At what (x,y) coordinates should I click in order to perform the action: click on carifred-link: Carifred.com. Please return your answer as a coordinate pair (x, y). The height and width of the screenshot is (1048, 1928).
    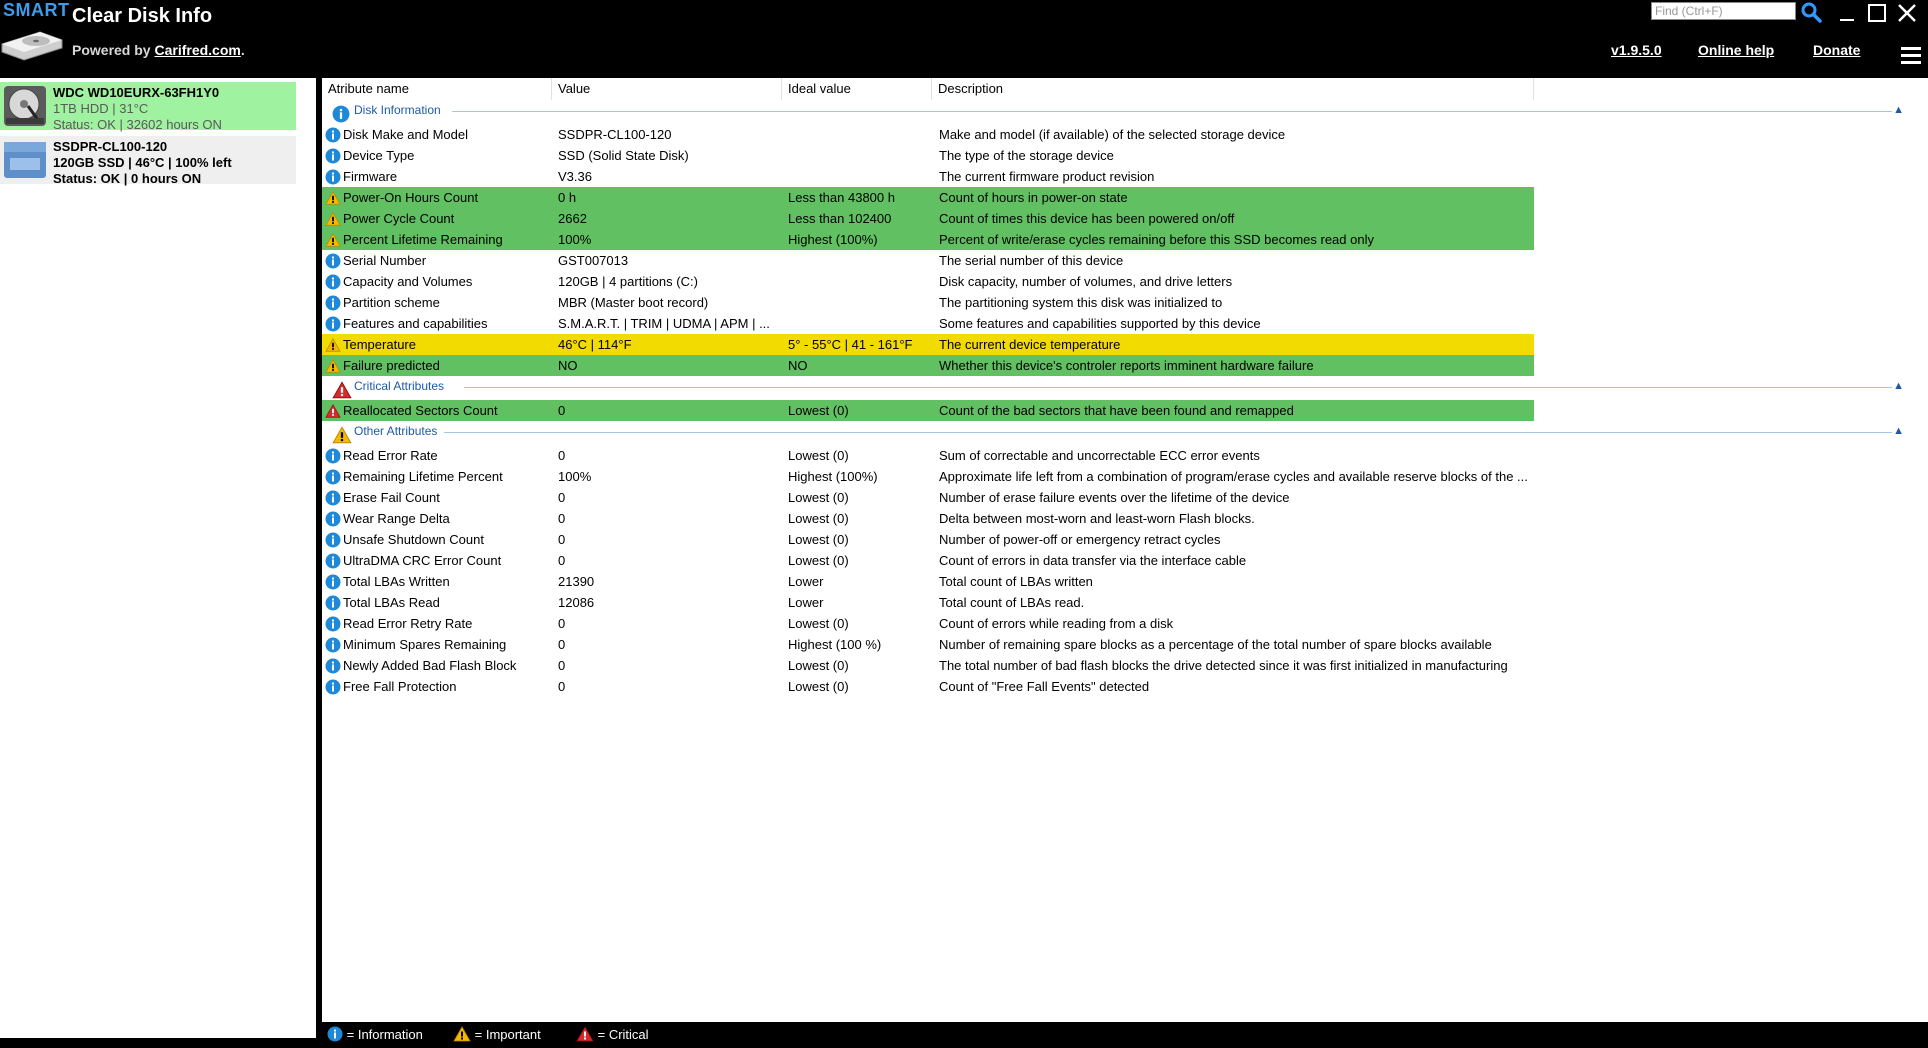
    Looking at the image, I should click on (197, 50).